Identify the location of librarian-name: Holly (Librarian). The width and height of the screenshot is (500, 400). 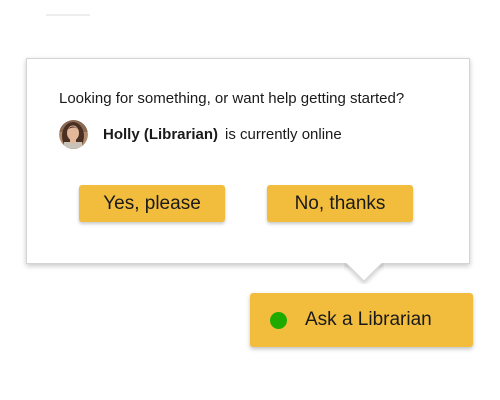
(161, 134).